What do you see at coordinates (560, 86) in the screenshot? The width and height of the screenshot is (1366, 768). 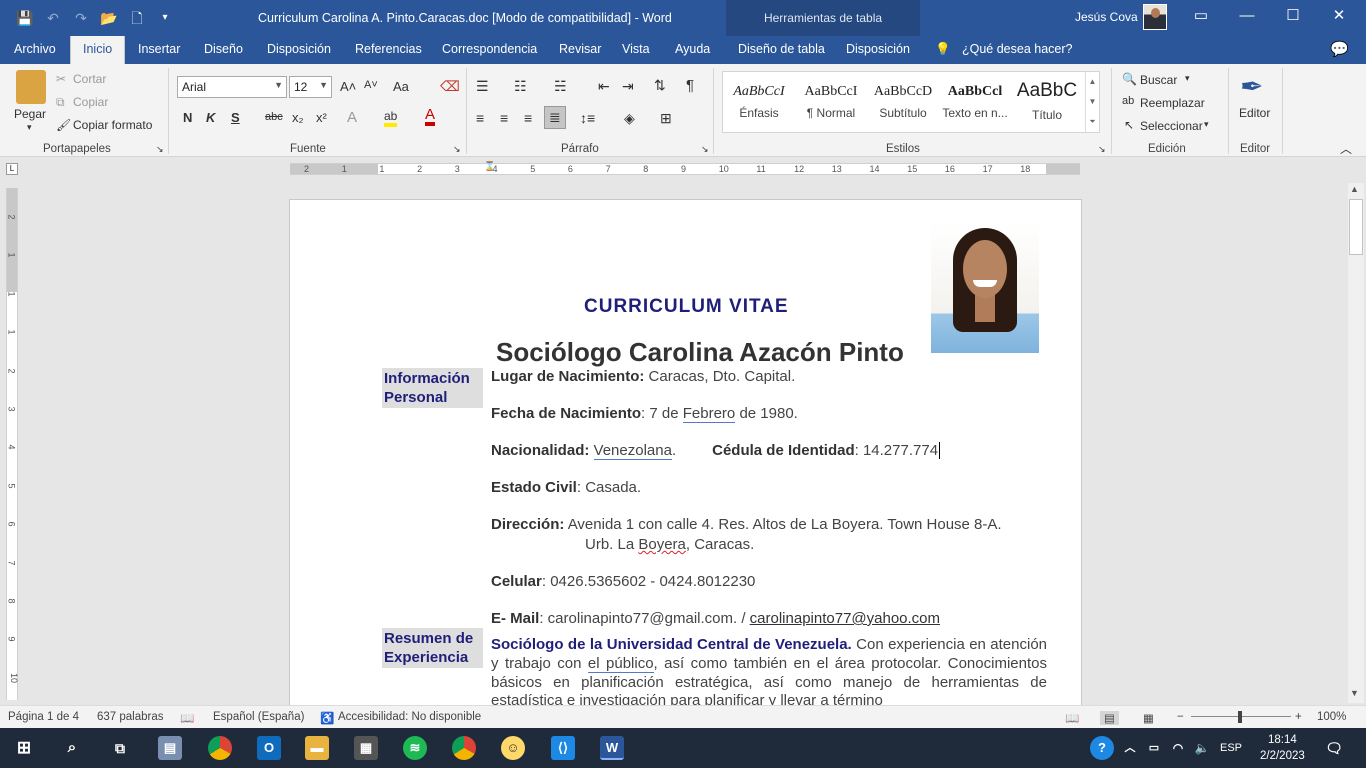 I see `multilevel-list-icon: ☵` at bounding box center [560, 86].